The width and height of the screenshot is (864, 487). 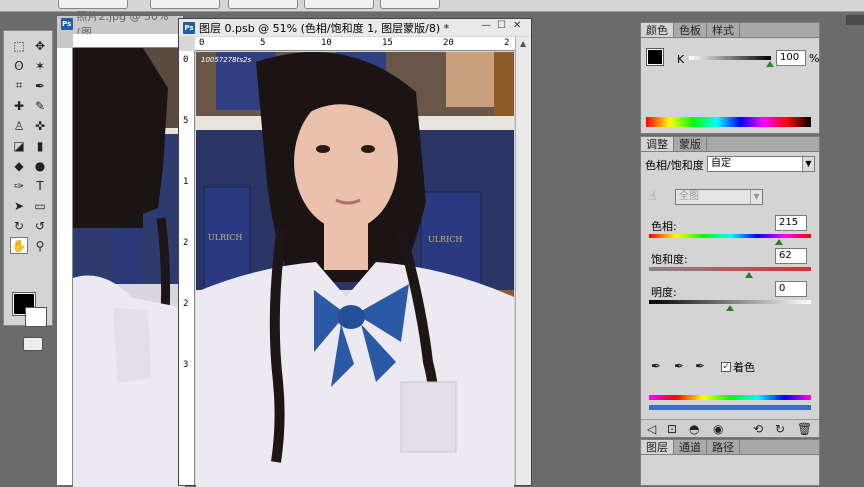 I want to click on tab-layers: 图层, so click(x=657, y=447).